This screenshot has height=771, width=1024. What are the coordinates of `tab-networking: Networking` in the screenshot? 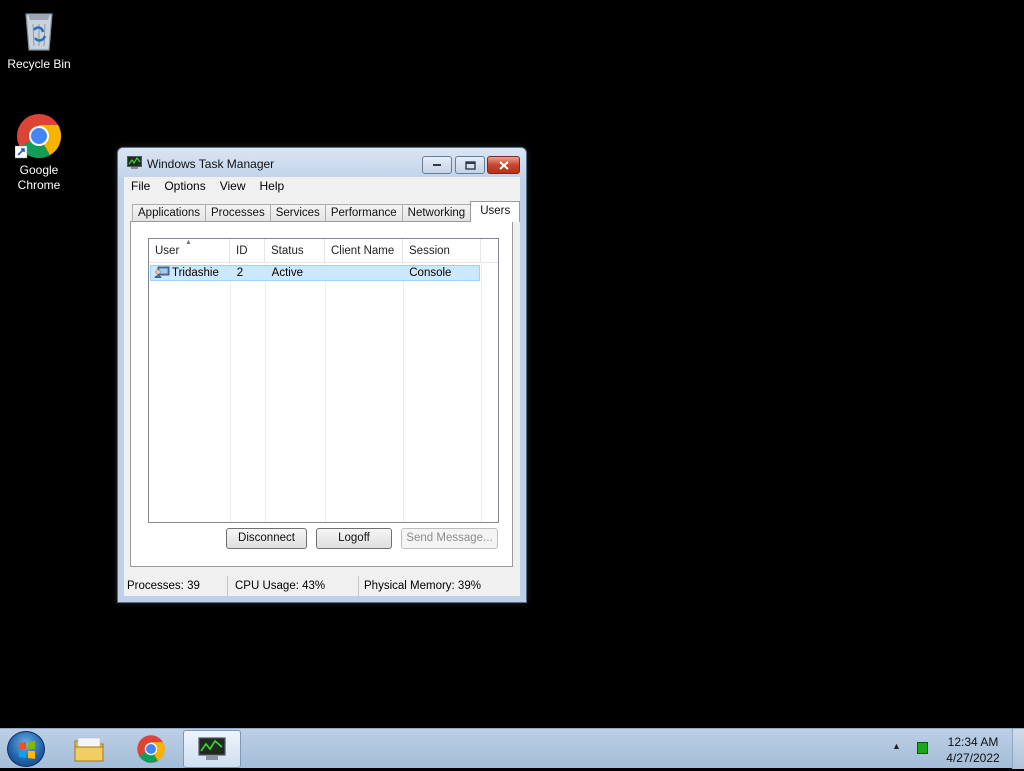 It's located at (436, 213).